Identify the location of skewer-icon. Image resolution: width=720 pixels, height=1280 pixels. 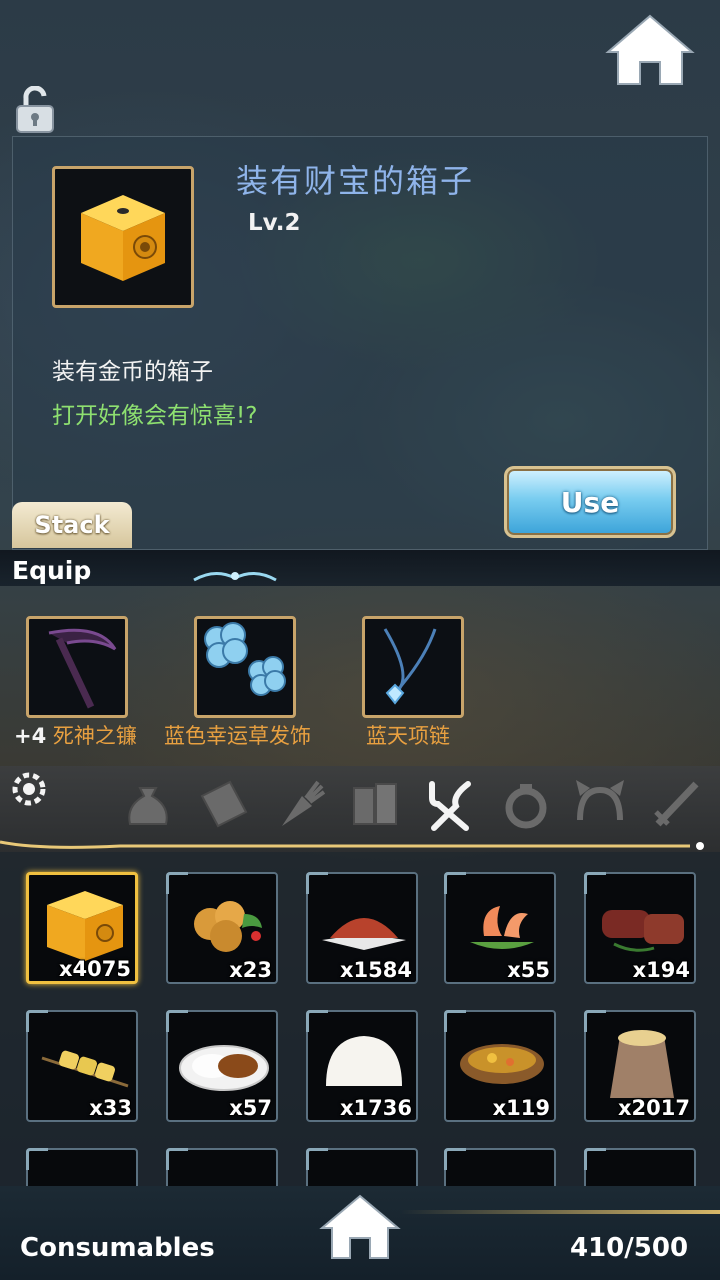
(85, 1069).